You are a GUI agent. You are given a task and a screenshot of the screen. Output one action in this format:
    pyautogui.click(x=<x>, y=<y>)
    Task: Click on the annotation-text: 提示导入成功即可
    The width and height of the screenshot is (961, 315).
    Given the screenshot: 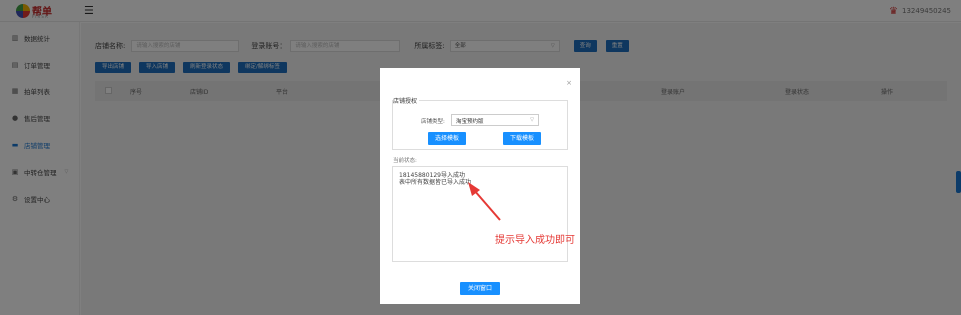 What is the action you would take?
    pyautogui.click(x=535, y=240)
    